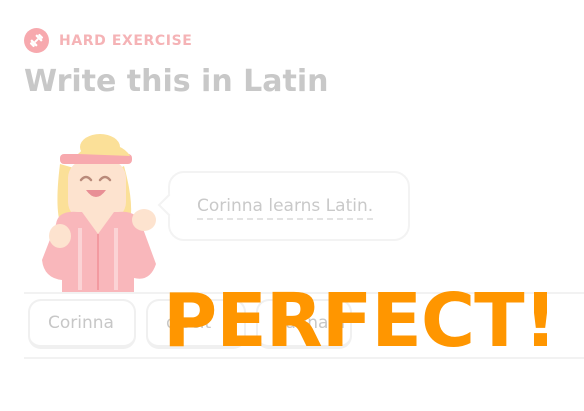 The height and width of the screenshot is (411, 584). I want to click on perfect-overlay: PERFECT!, so click(360, 321).